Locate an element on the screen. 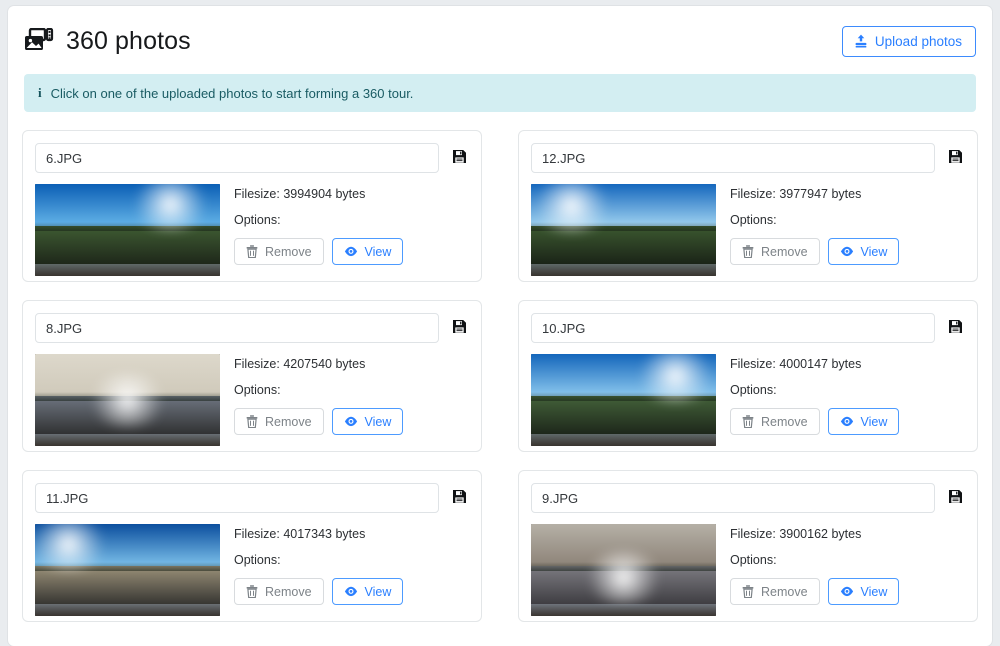  photo-card: Filesize: 4017343 bytes Options: is located at coordinates (252, 546).